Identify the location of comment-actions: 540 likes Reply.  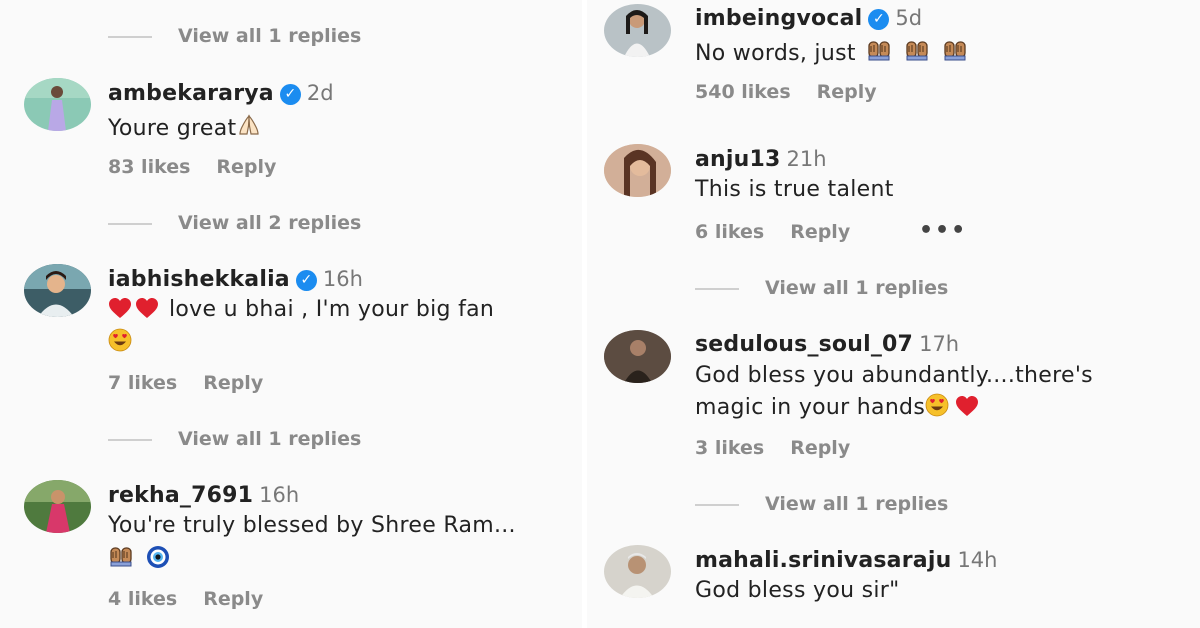
(786, 92).